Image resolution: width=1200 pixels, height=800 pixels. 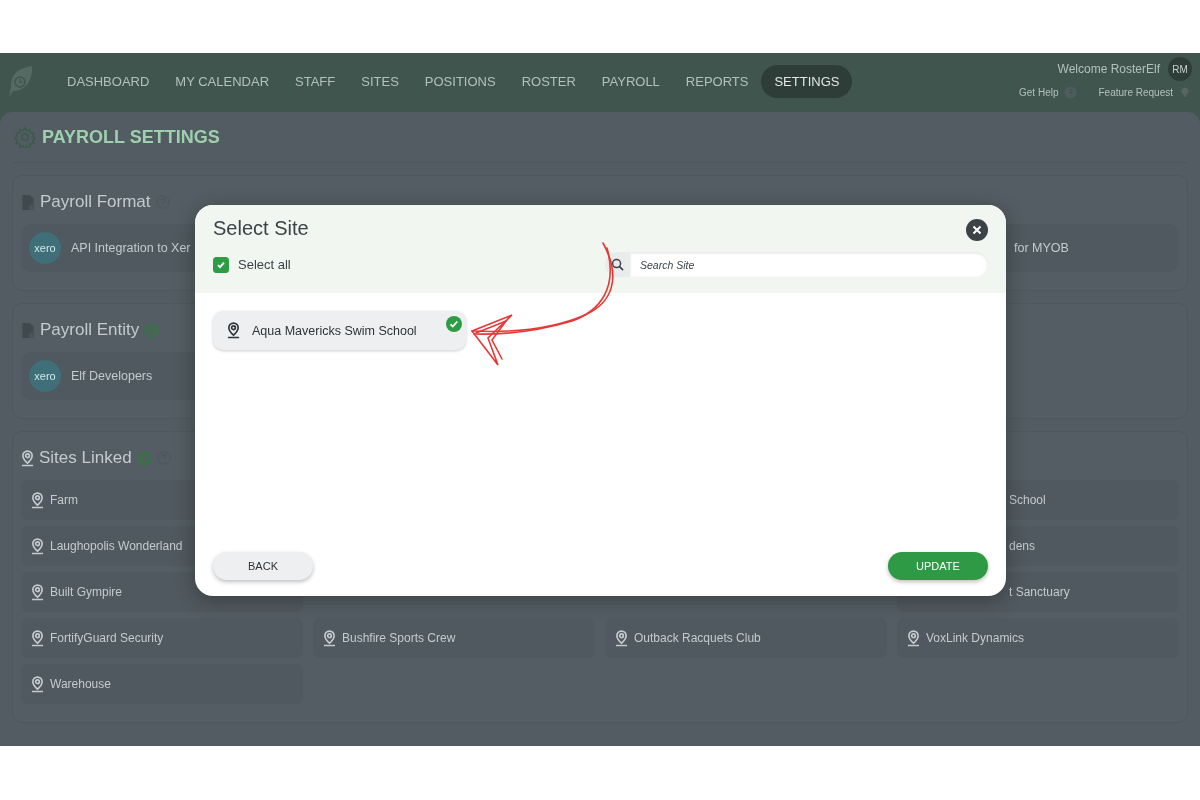 What do you see at coordinates (108, 81) in the screenshot?
I see `nav-tab: DASHBOARD` at bounding box center [108, 81].